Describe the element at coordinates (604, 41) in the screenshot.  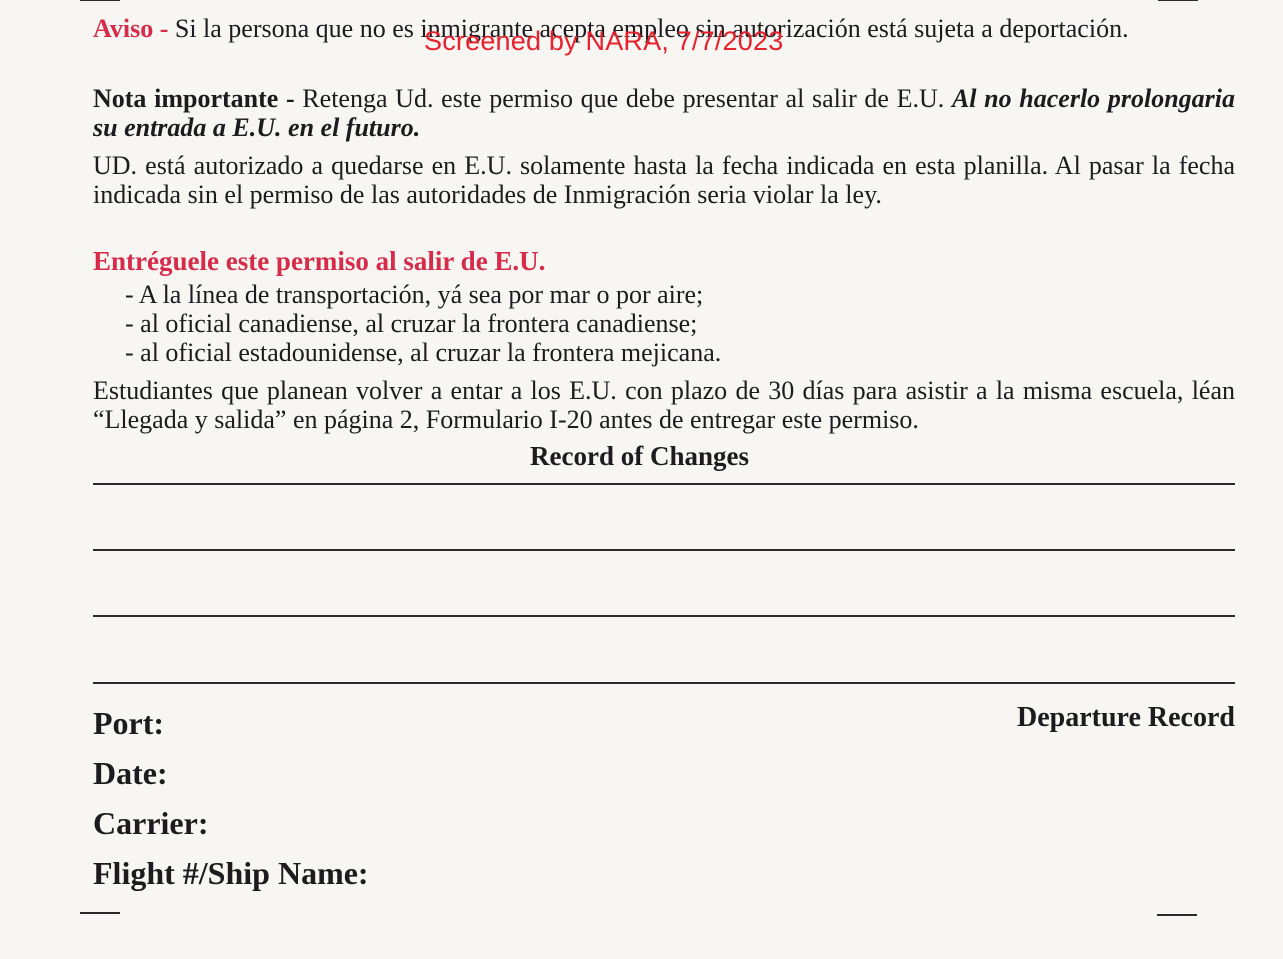
I see `nara-watermark: Screened by NARA, 7/7/2023` at that location.